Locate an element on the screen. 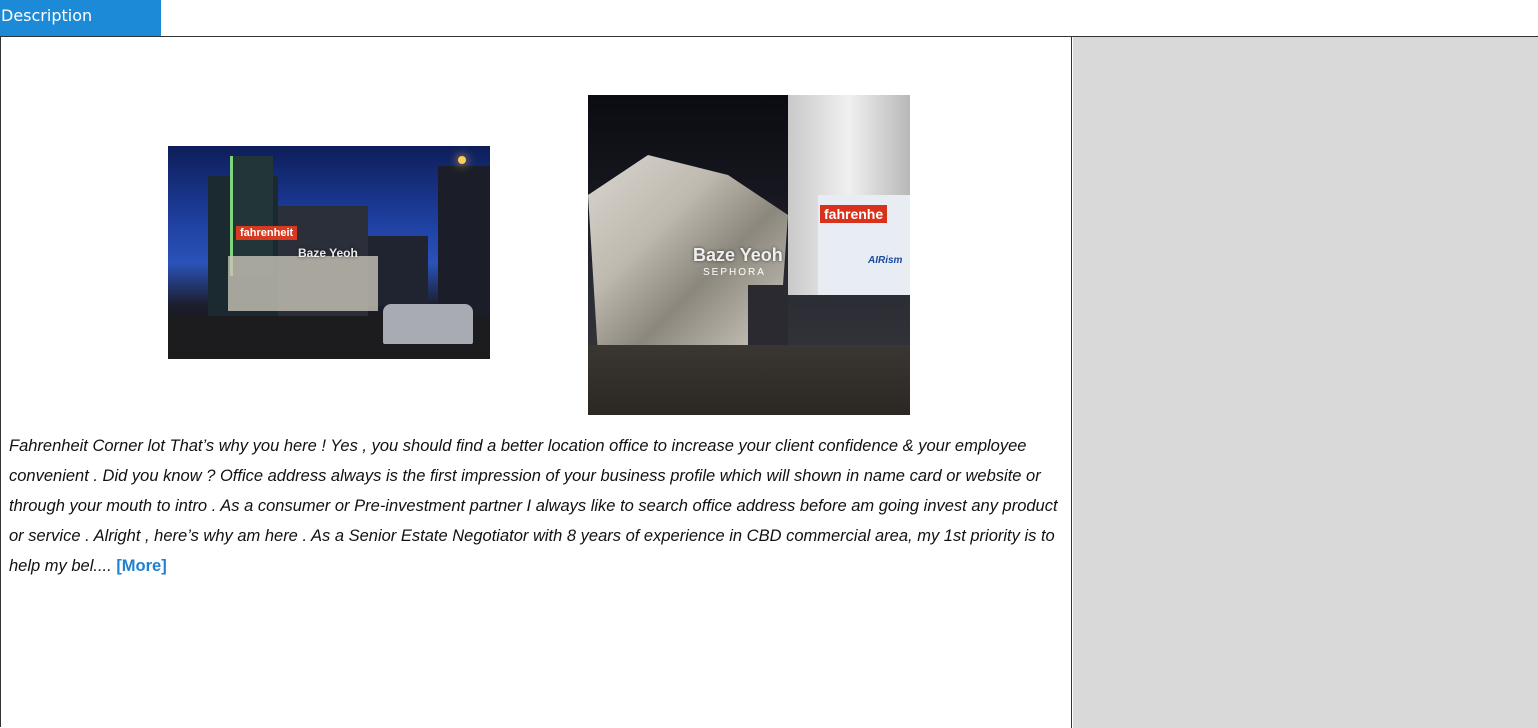 Image resolution: width=1538 pixels, height=728 pixels. more-link: [More] is located at coordinates (141, 566).